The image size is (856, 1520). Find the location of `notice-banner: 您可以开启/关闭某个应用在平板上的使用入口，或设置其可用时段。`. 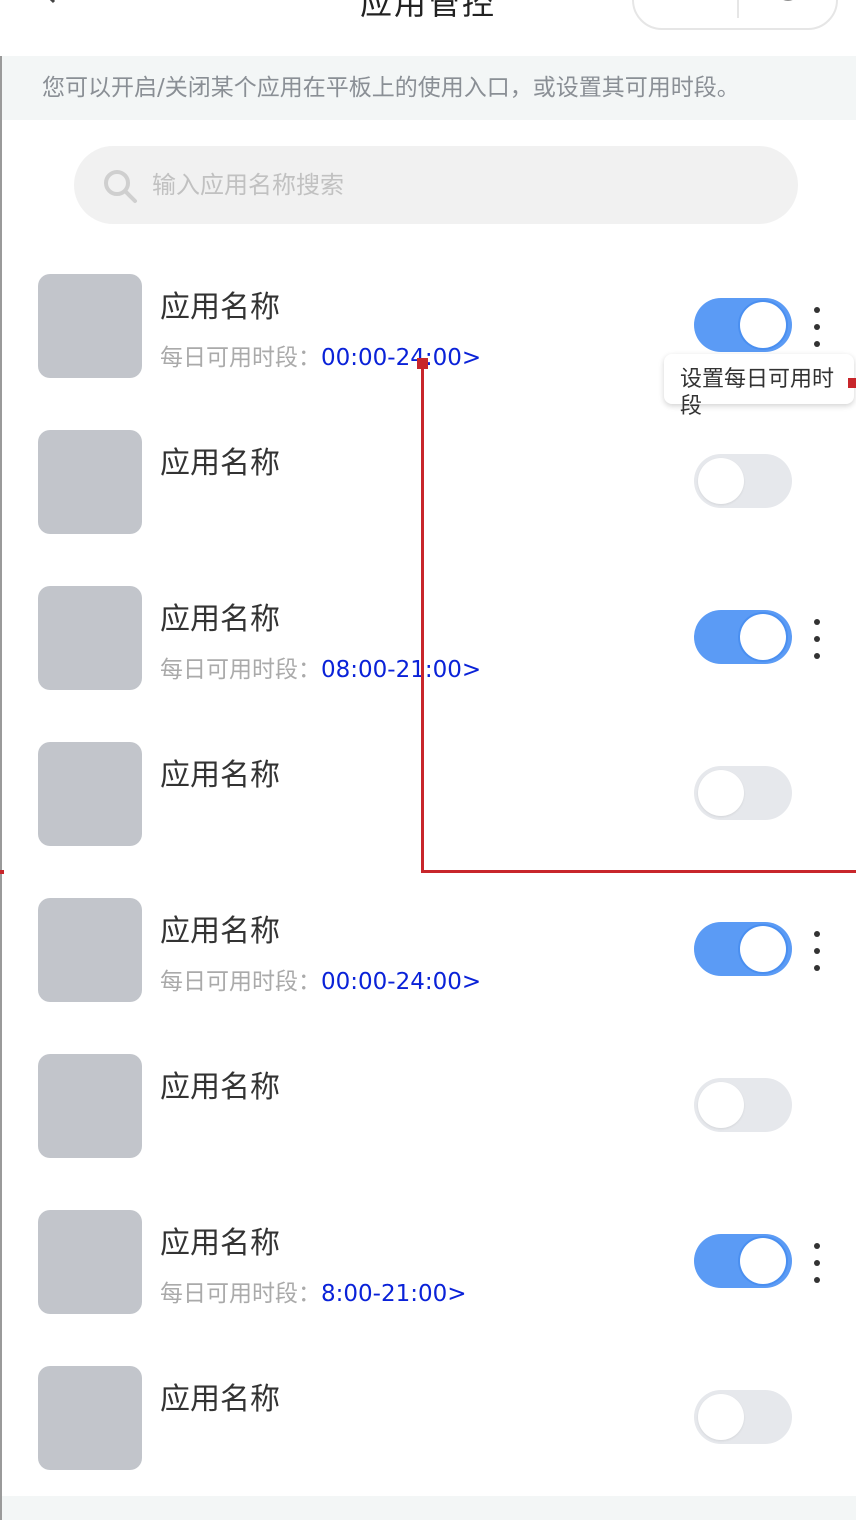

notice-banner: 您可以开启/关闭某个应用在平板上的使用入口，或设置其可用时段。 is located at coordinates (429, 88).